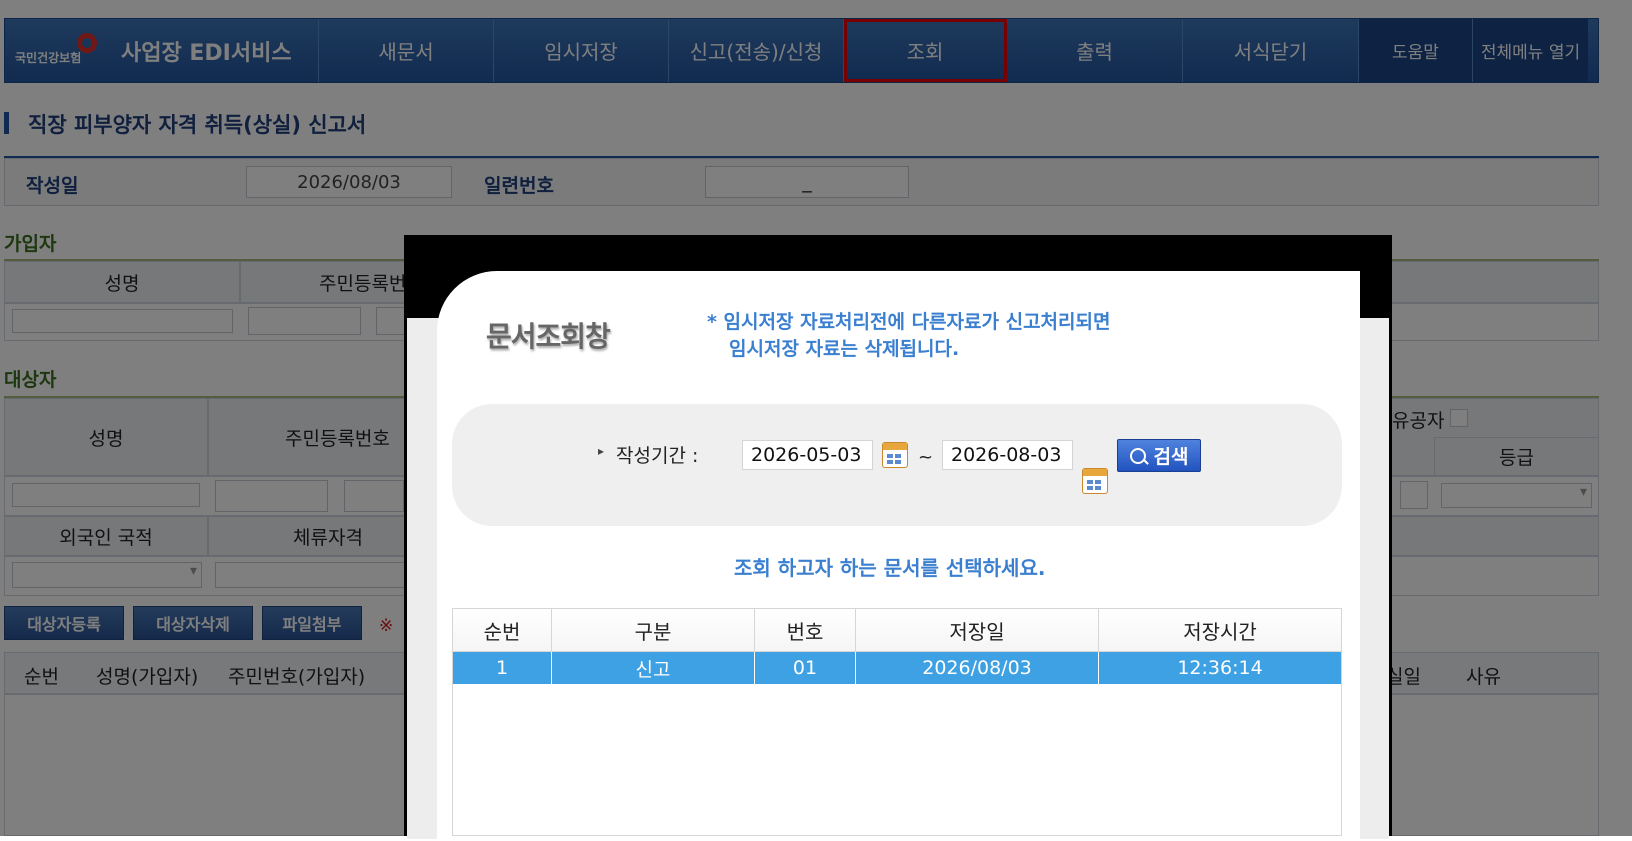 The height and width of the screenshot is (841, 1632). What do you see at coordinates (1171, 457) in the screenshot?
I see `search-button-label: 검색` at bounding box center [1171, 457].